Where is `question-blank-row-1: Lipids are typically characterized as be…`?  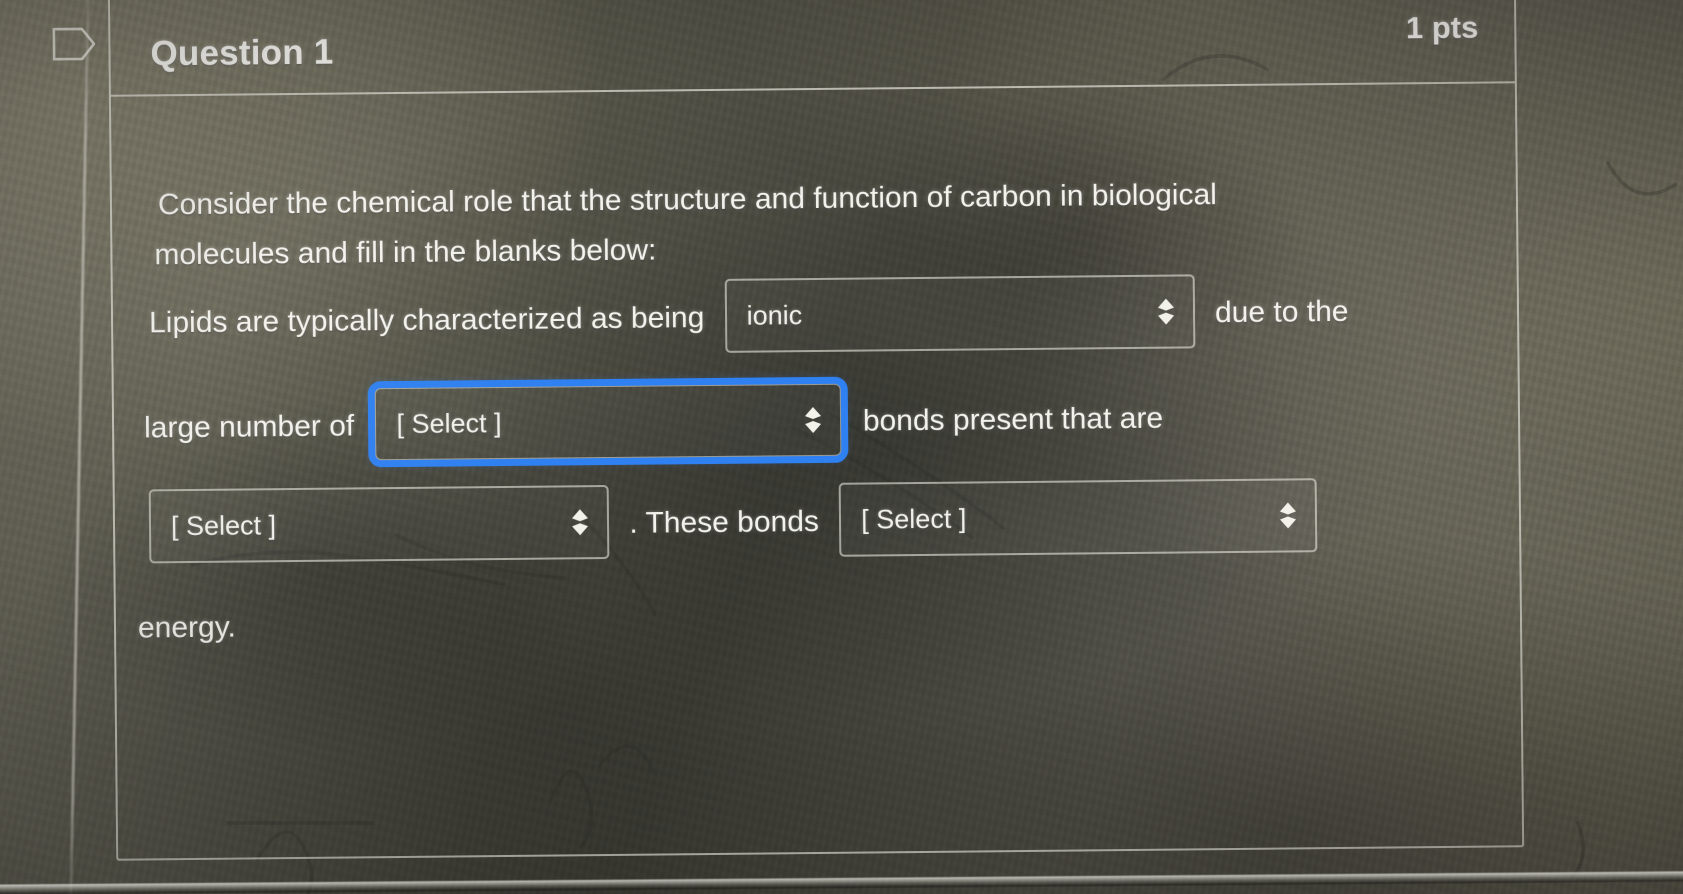 question-blank-row-1: Lipids are typically characterized as be… is located at coordinates (749, 317).